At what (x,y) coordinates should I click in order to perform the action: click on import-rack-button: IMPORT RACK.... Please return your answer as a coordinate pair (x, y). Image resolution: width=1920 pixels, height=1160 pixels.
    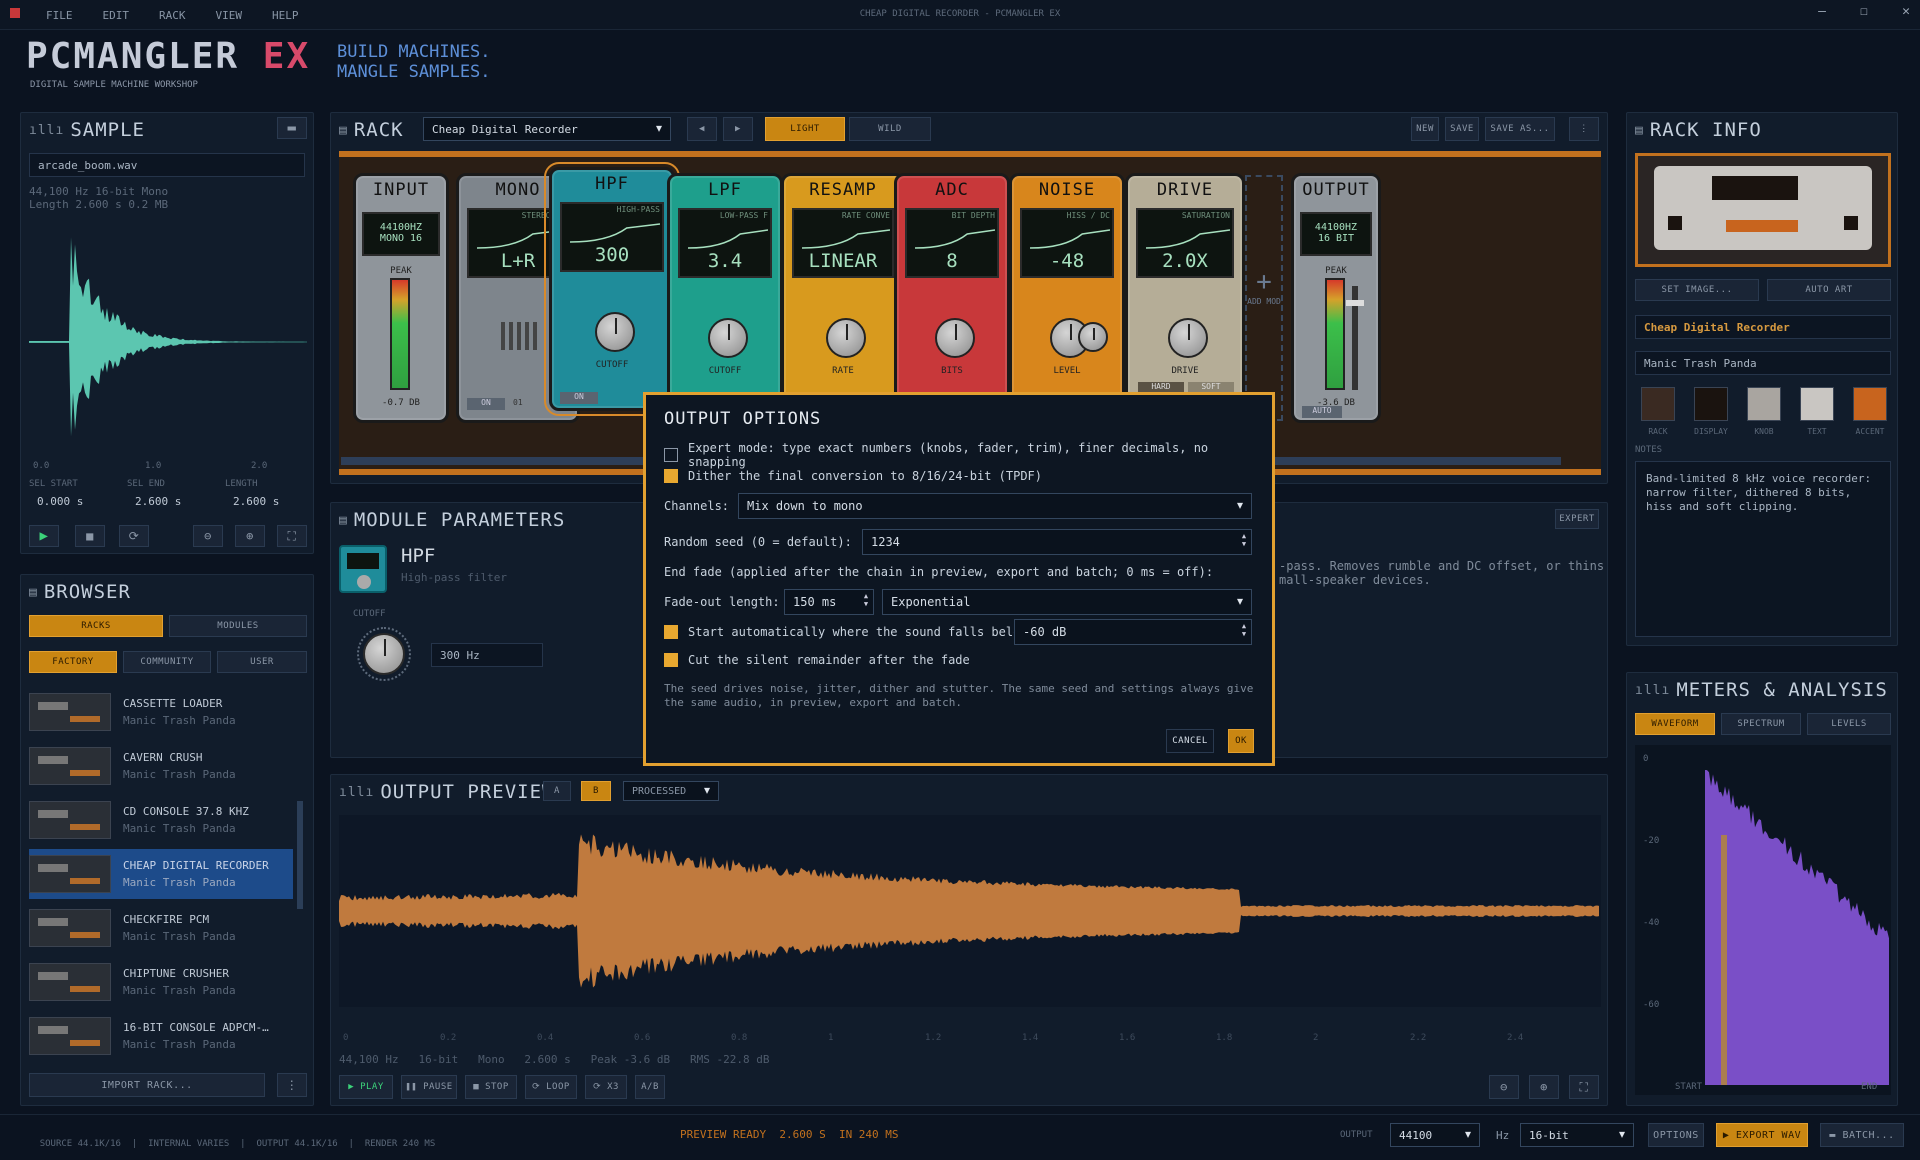
    Looking at the image, I should click on (147, 1085).